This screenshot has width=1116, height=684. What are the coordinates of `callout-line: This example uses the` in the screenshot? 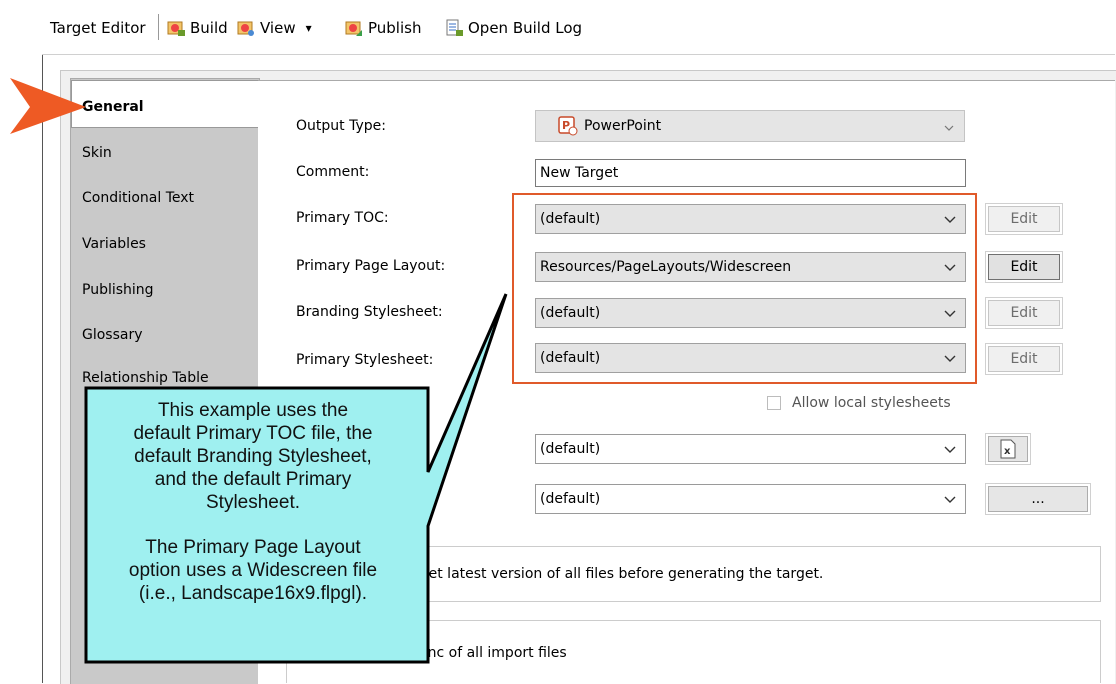 It's located at (253, 410).